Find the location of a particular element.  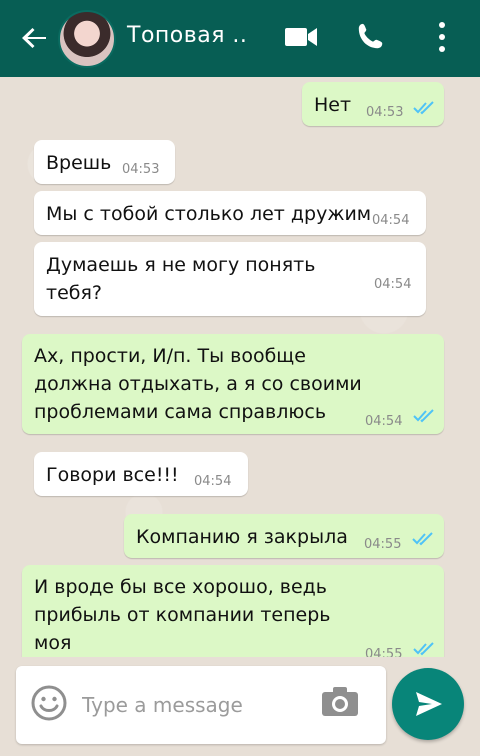

message-input is located at coordinates (197, 705).